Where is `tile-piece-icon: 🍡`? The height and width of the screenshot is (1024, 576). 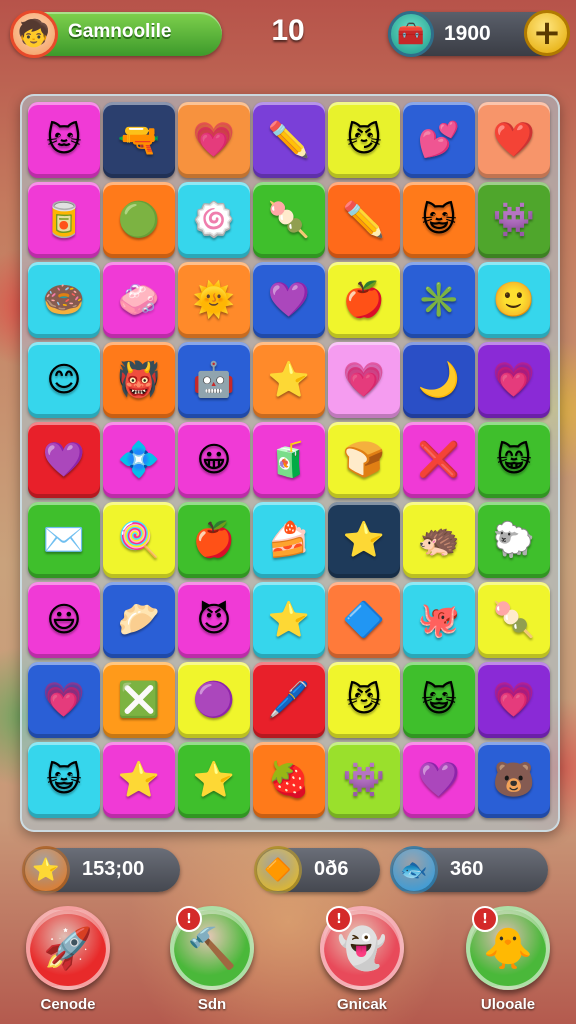
tile-piece-icon: 🍡 is located at coordinates (514, 620).